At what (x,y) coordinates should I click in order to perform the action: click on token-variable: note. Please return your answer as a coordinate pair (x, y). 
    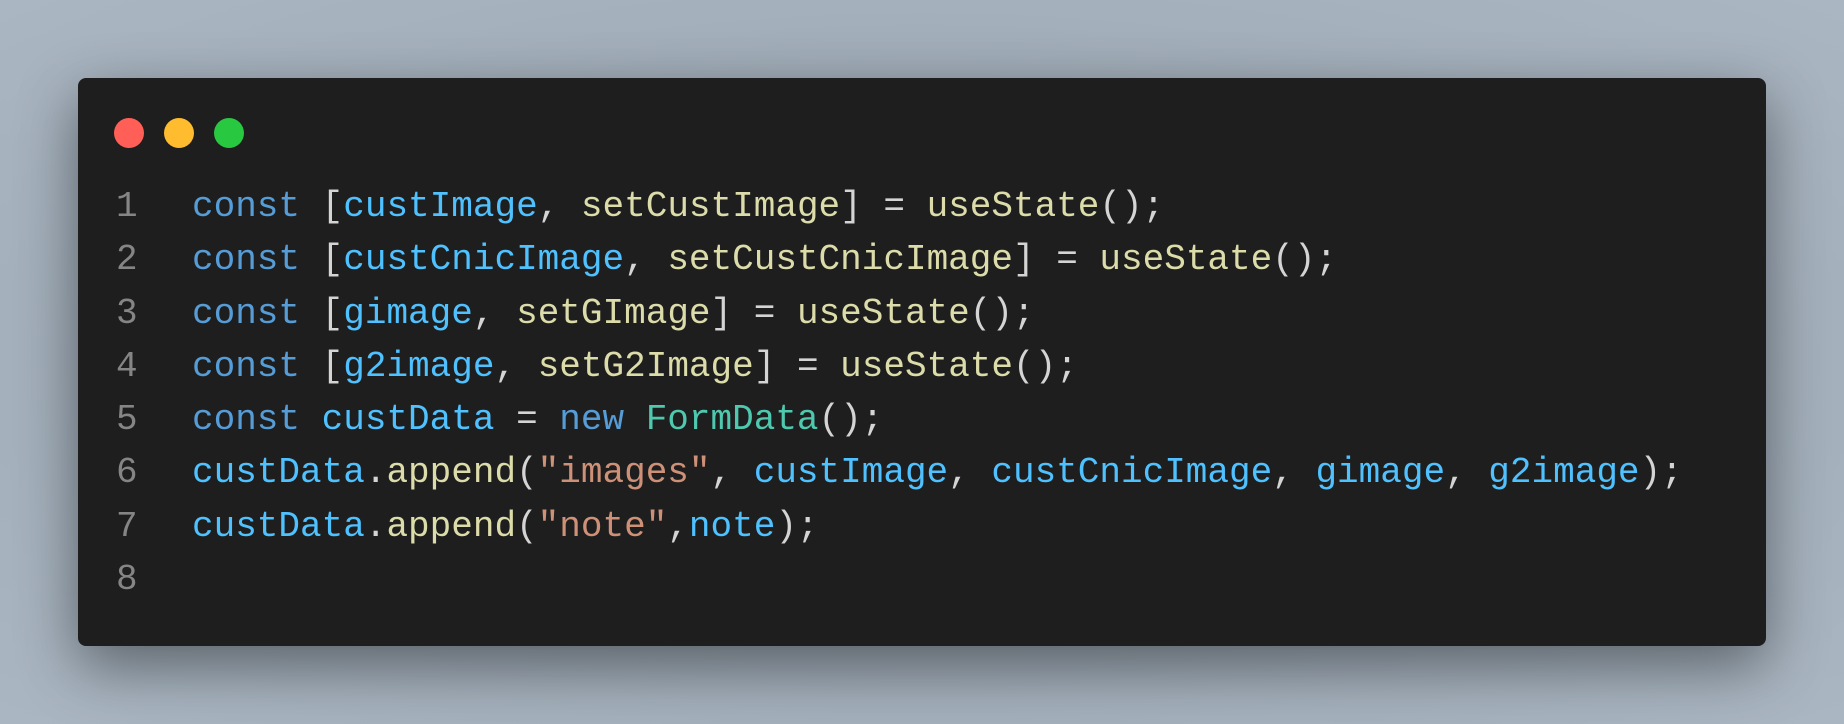
    Looking at the image, I should click on (732, 526).